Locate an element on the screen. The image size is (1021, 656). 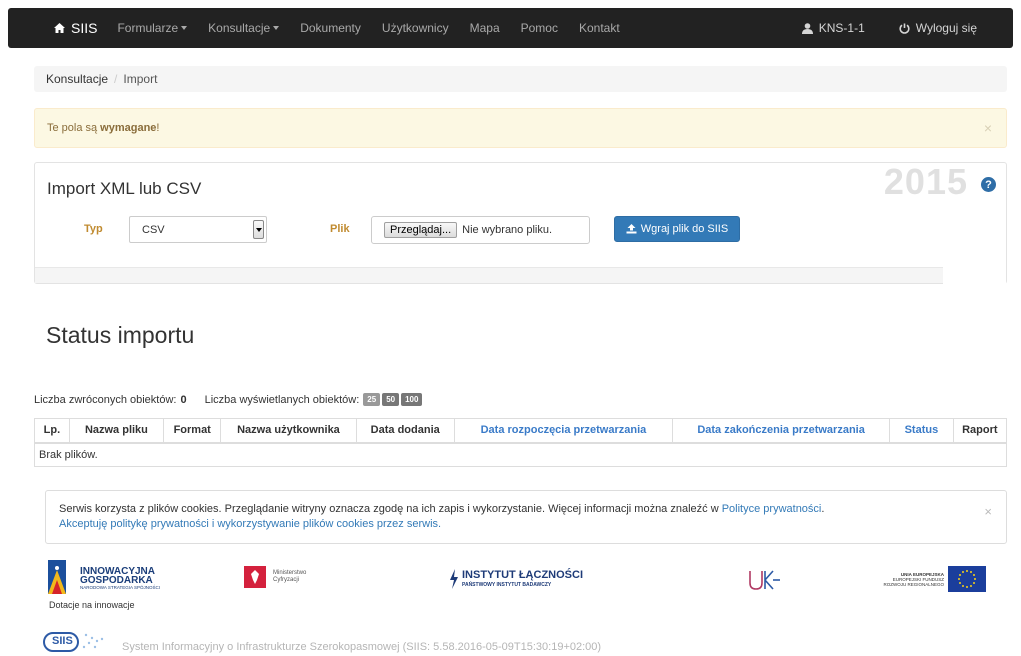
import-title: Import XML lub CSV is located at coordinates (124, 188).